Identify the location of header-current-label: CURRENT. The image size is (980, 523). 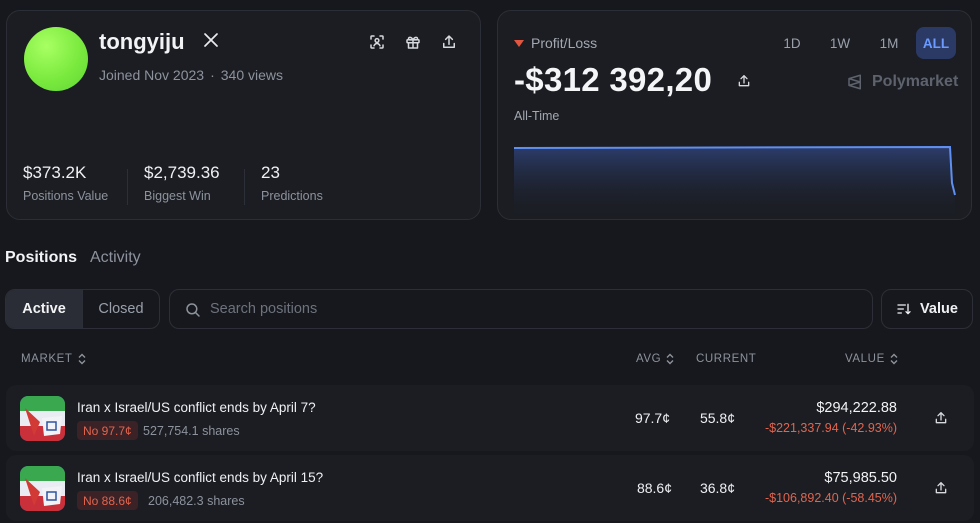
(726, 359).